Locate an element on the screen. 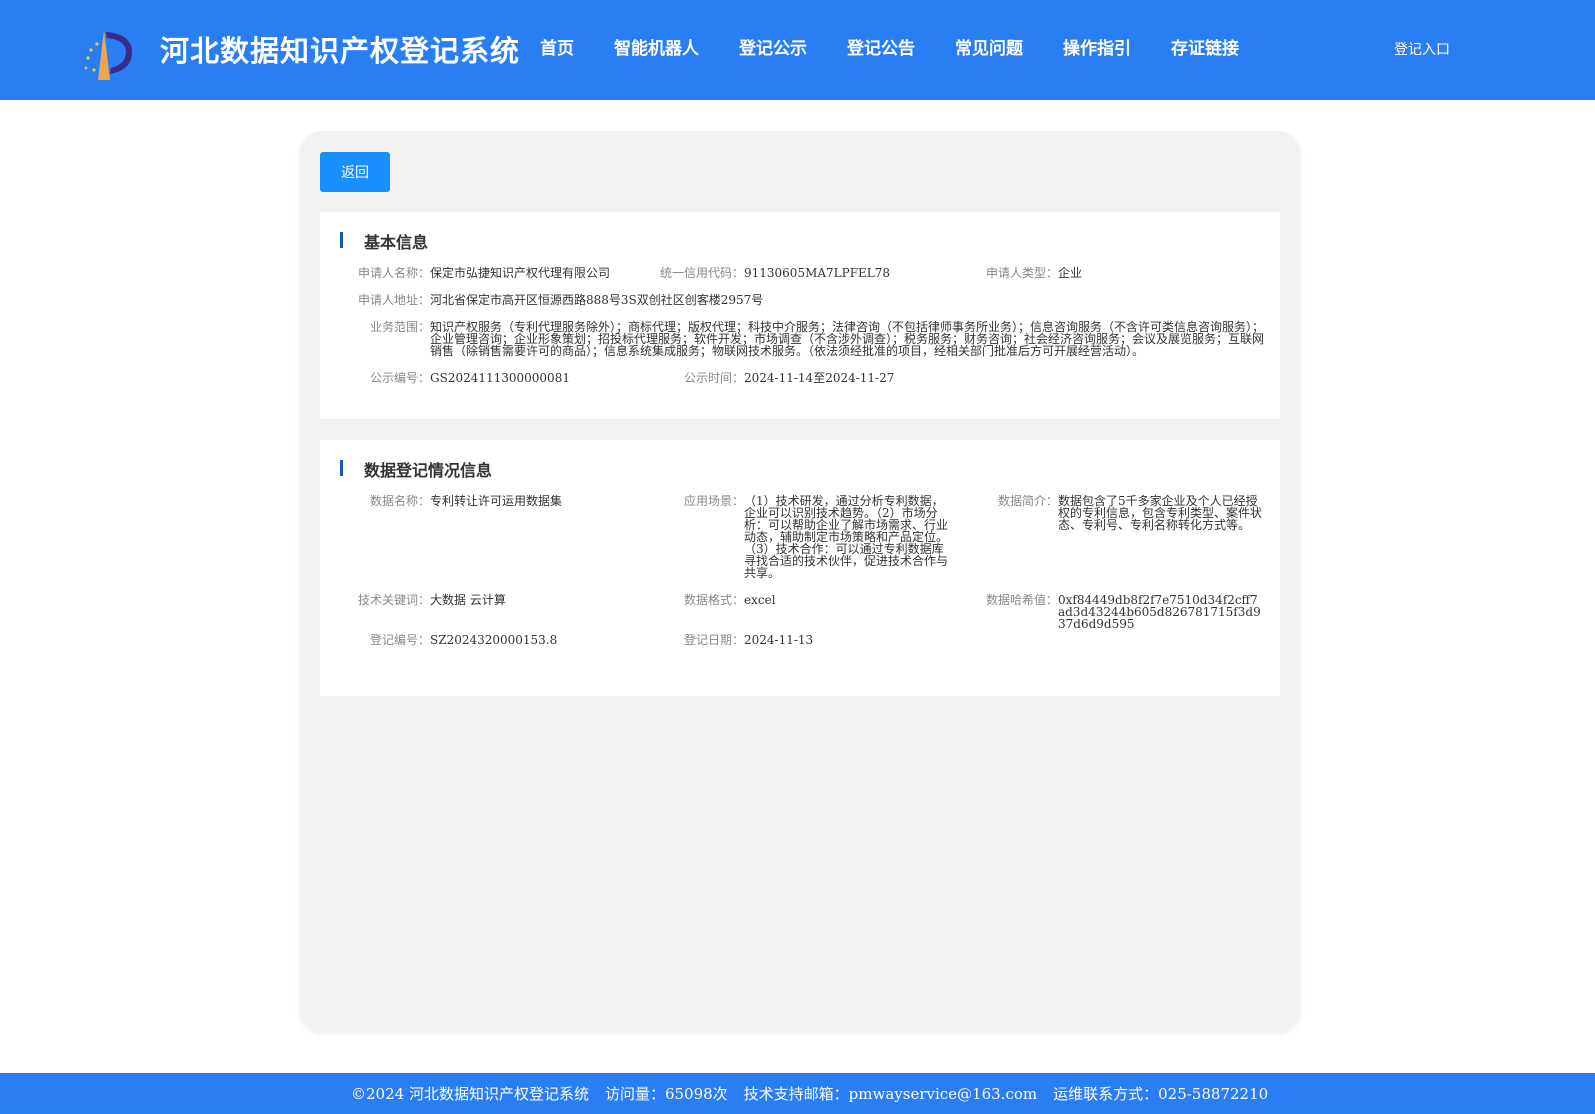 This screenshot has width=1595, height=1114. field-keywords: 技术关键词： 大数据 云计算 is located at coordinates (432, 600).